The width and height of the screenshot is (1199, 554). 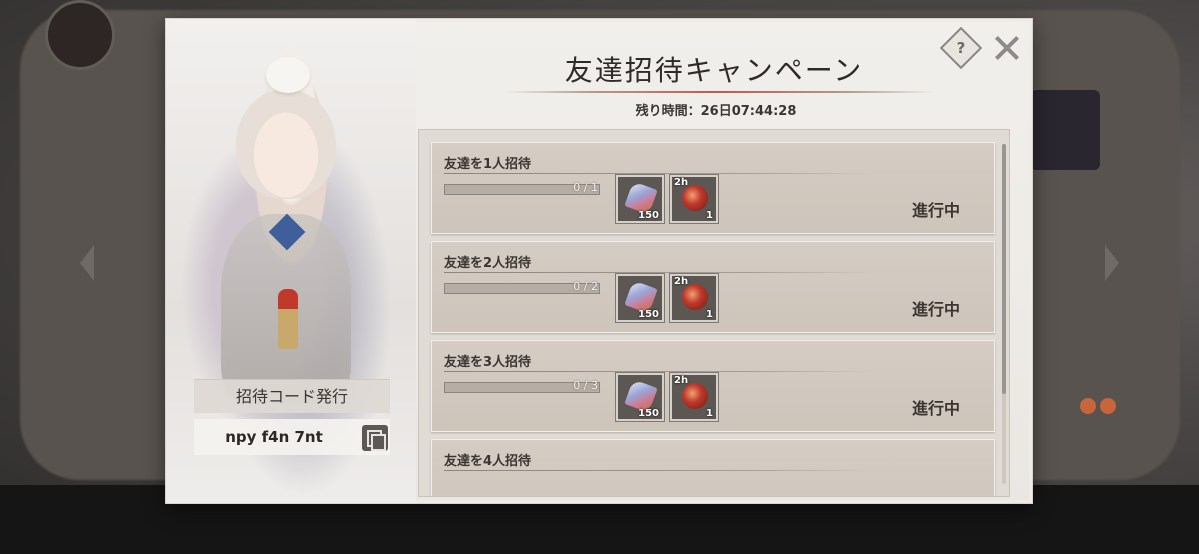 What do you see at coordinates (585, 385) in the screenshot?
I see `mission-progress-text: 0 / 3` at bounding box center [585, 385].